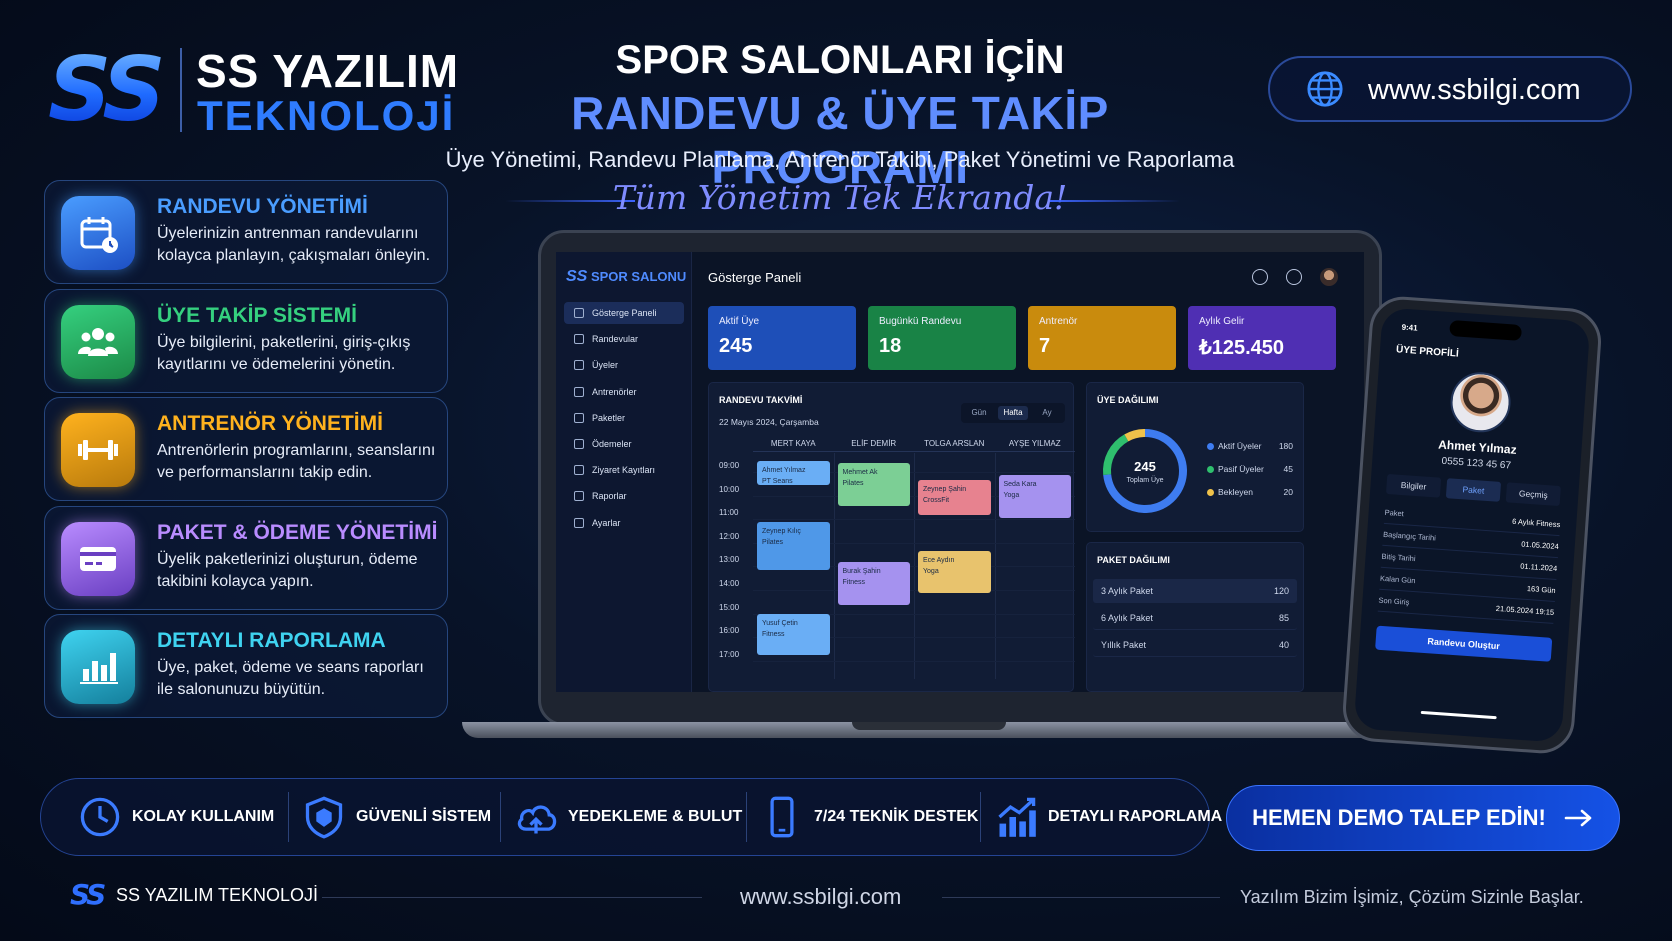  Describe the element at coordinates (1533, 494) in the screenshot. I see `phone-tab-3: Geçmiş` at that location.